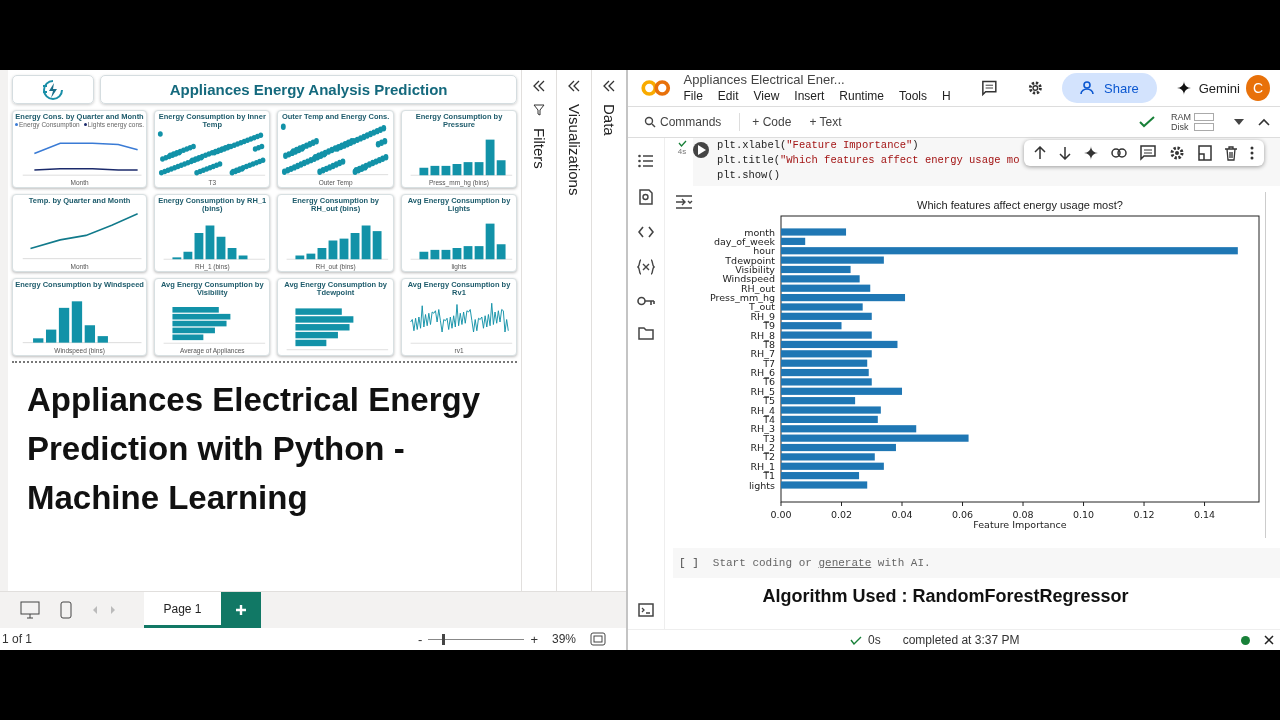  What do you see at coordinates (17, 639) in the screenshot?
I see `page-count: 1 of 1` at bounding box center [17, 639].